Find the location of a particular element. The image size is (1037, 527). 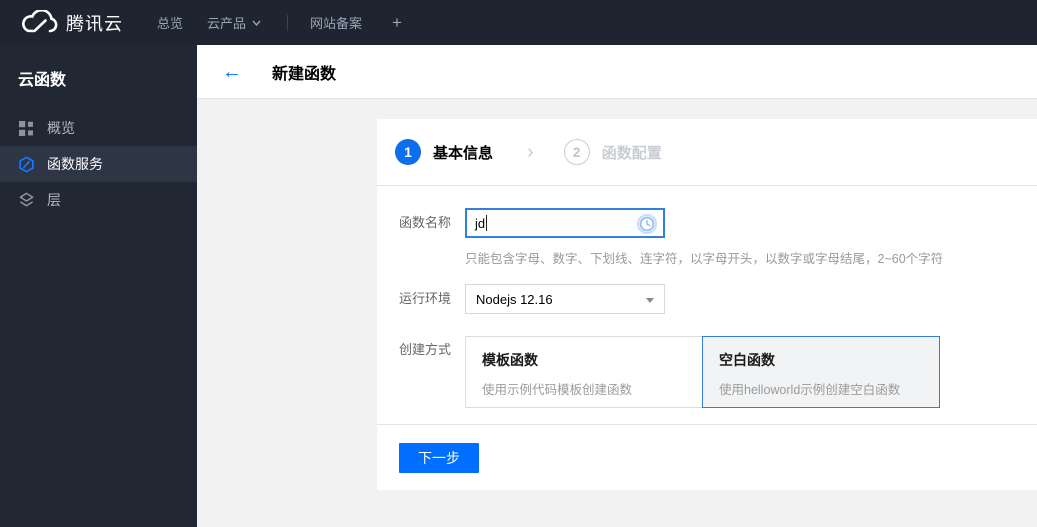

nav-overview: 总览 is located at coordinates (170, 22).